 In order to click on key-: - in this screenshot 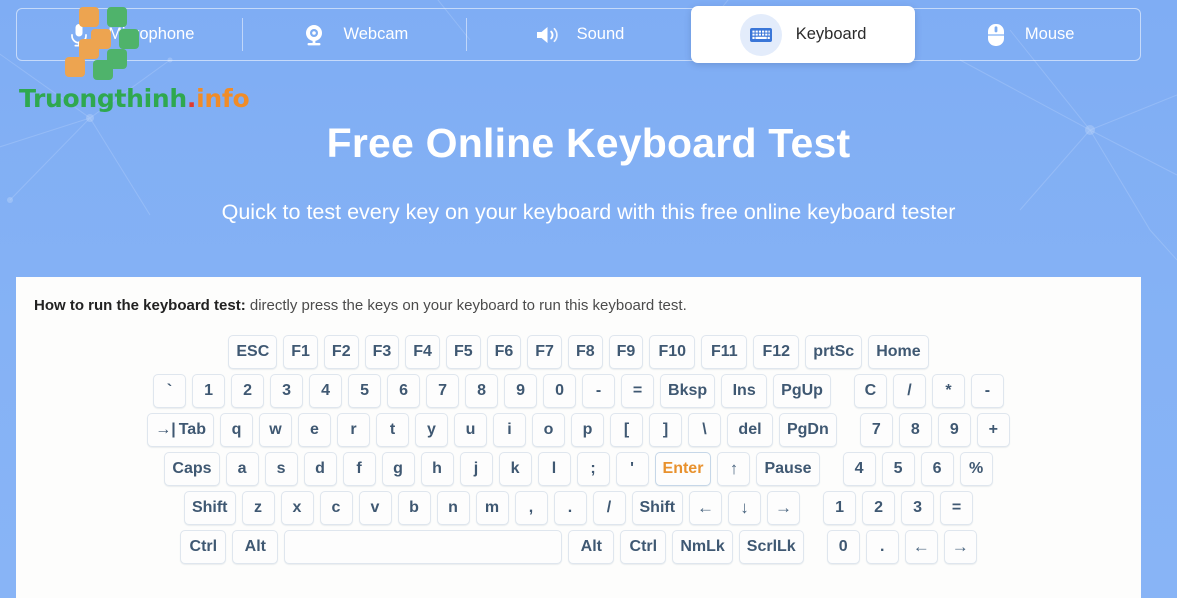, I will do `click(599, 391)`.